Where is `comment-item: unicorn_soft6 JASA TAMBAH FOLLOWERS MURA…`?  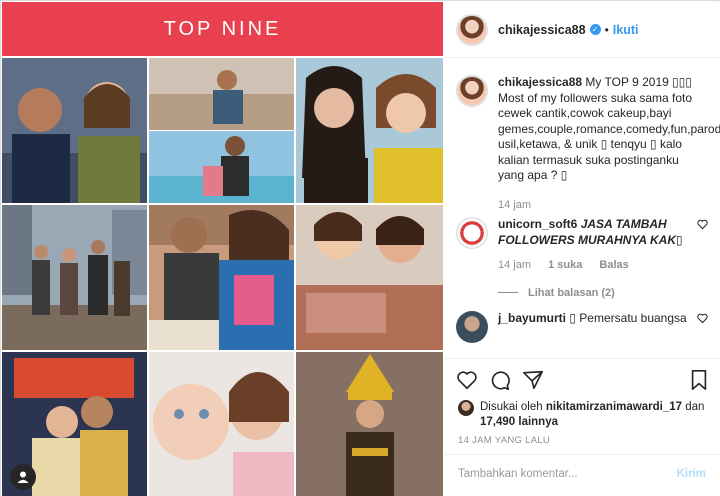
comment-item: unicorn_soft6 JASA TAMBAH FOLLOWERS MURA… is located at coordinates (582, 259).